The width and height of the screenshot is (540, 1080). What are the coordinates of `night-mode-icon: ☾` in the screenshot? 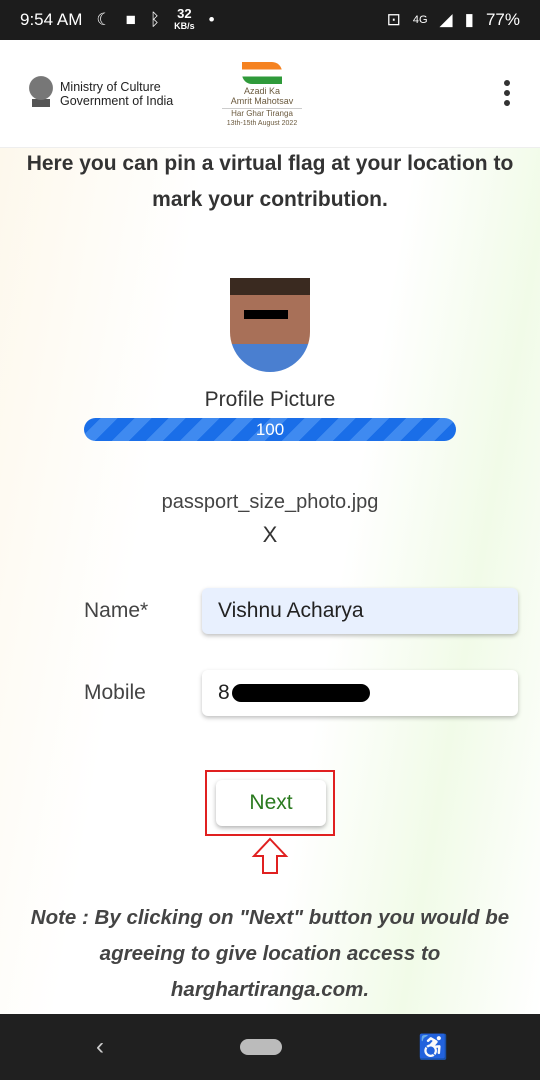 It's located at (104, 19).